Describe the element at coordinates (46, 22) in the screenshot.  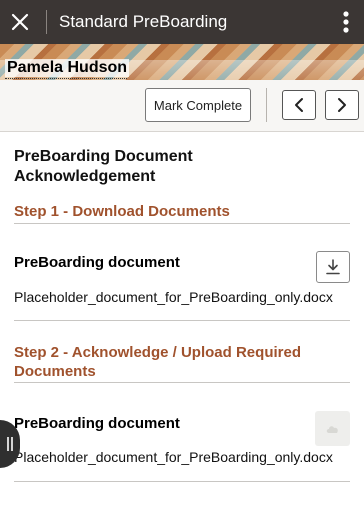
I see `header-divider` at that location.